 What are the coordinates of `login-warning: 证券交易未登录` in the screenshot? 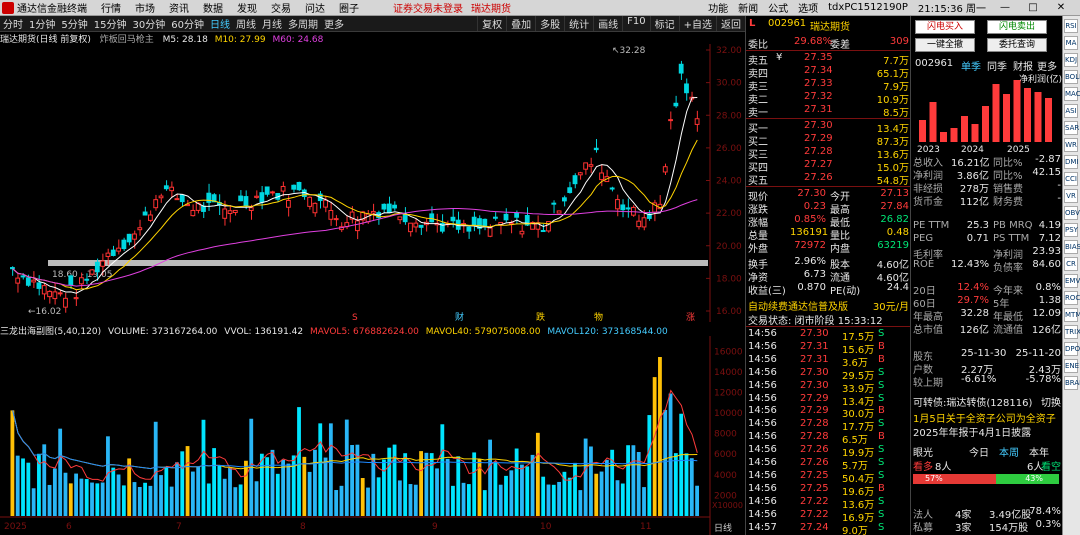 It's located at (428, 7).